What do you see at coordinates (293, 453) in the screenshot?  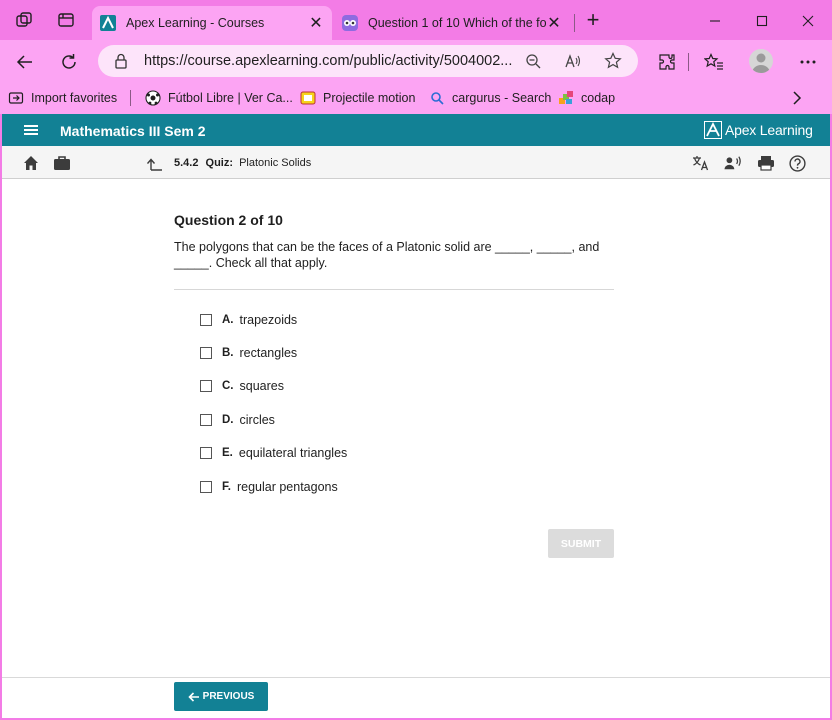 I see `choice-text: equilateral triangles` at bounding box center [293, 453].